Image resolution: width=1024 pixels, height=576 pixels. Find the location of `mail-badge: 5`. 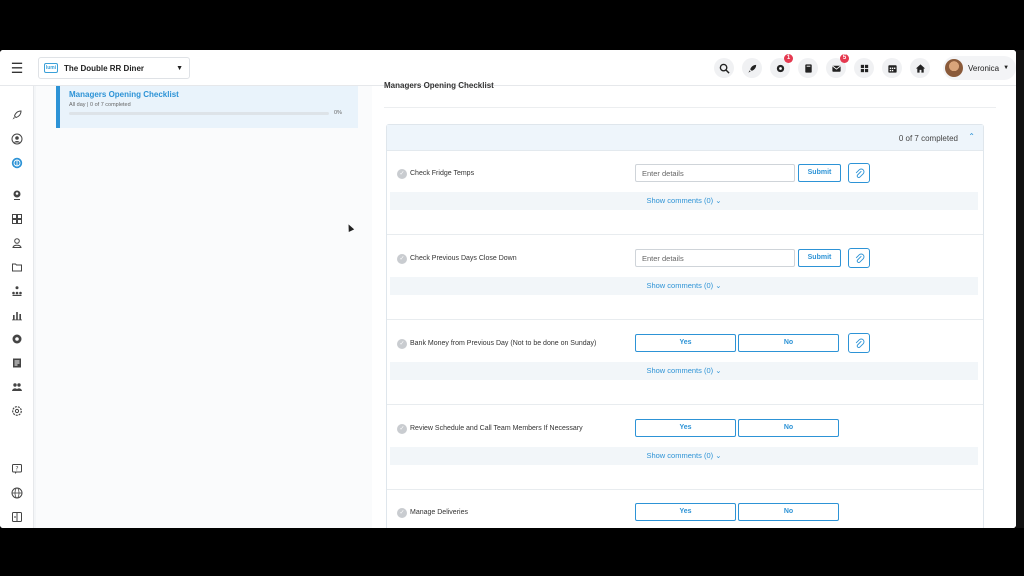

mail-badge: 5 is located at coordinates (844, 58).